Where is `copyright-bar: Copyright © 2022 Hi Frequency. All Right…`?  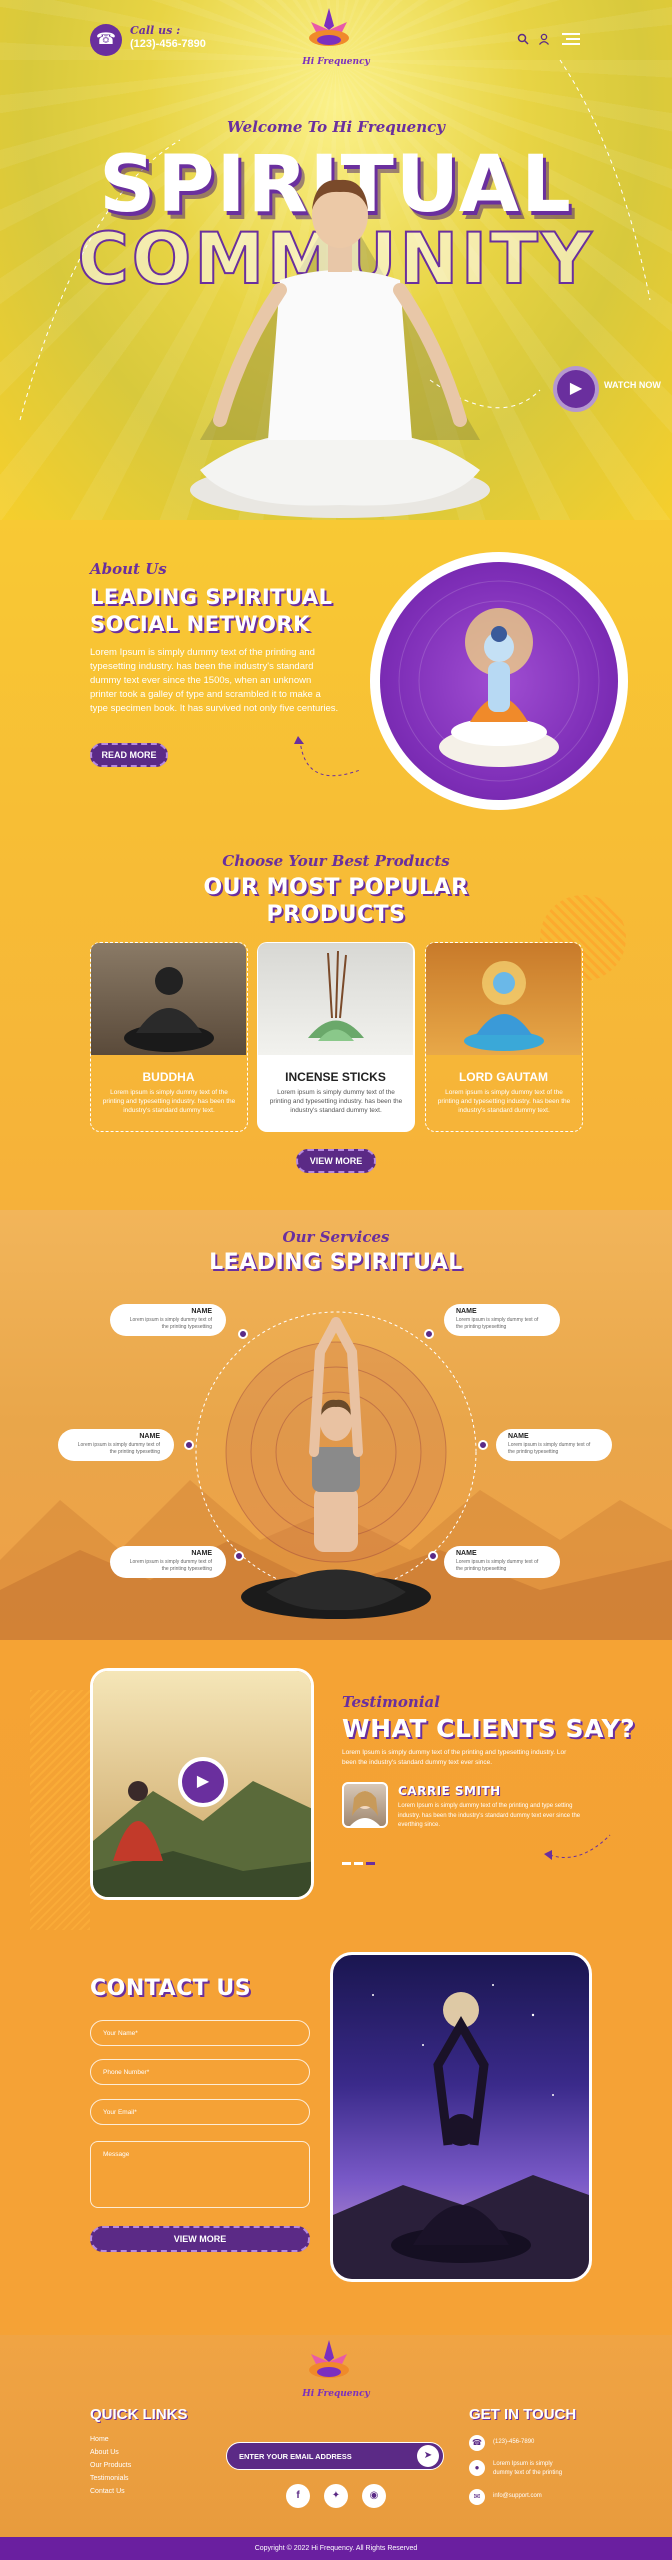 copyright-bar: Copyright © 2022 Hi Frequency. All Right… is located at coordinates (336, 2548).